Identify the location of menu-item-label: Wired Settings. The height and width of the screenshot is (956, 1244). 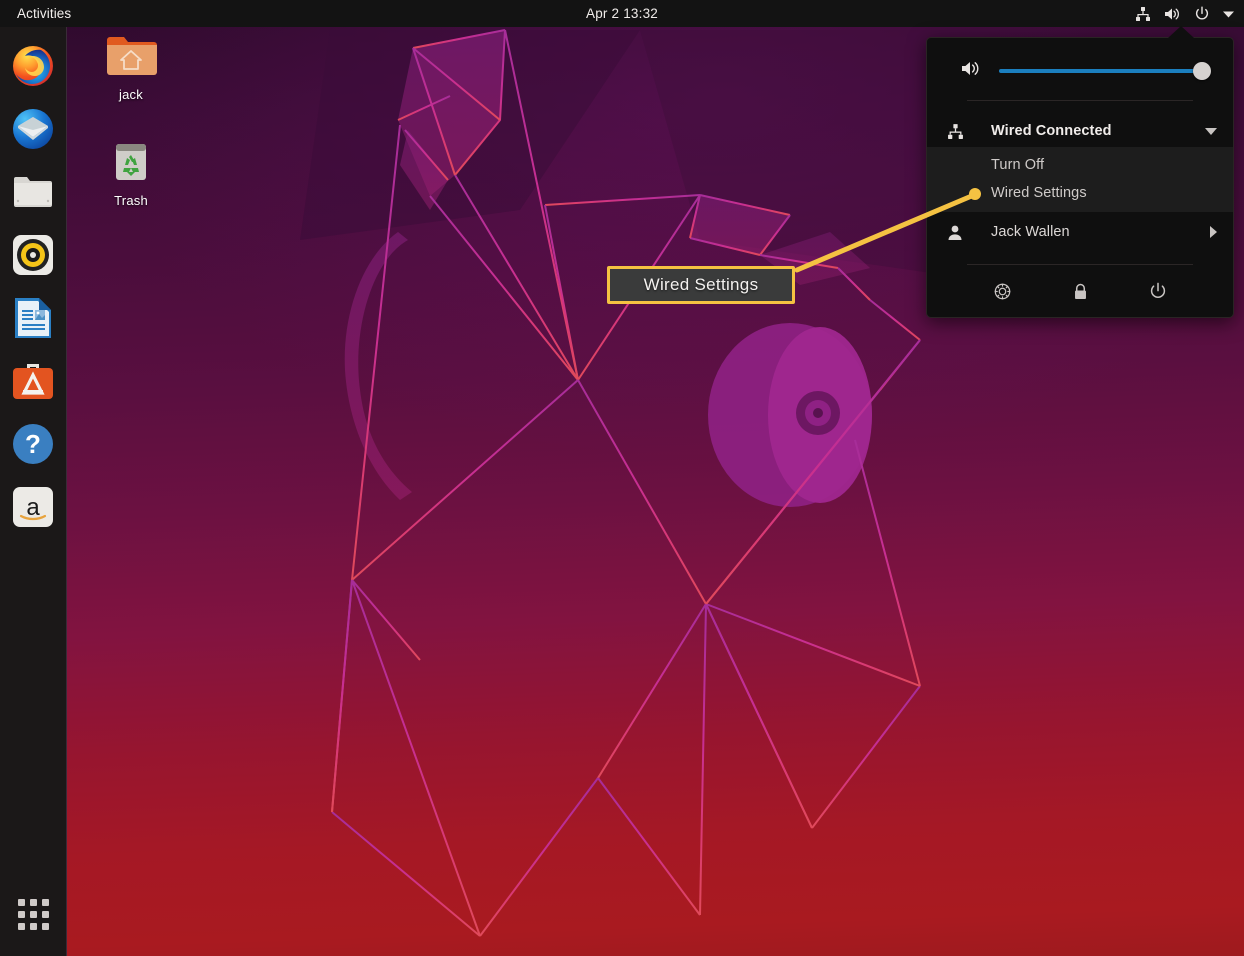
(1039, 193).